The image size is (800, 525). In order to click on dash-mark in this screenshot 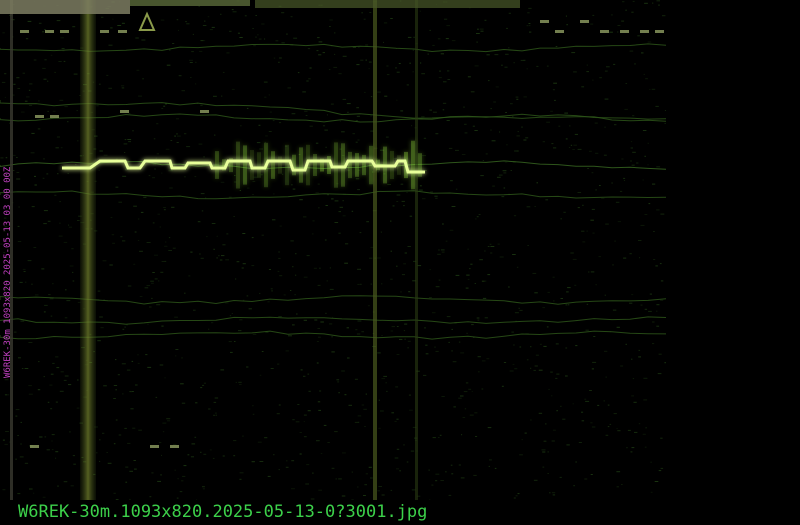, I will do `click(204, 111)`.